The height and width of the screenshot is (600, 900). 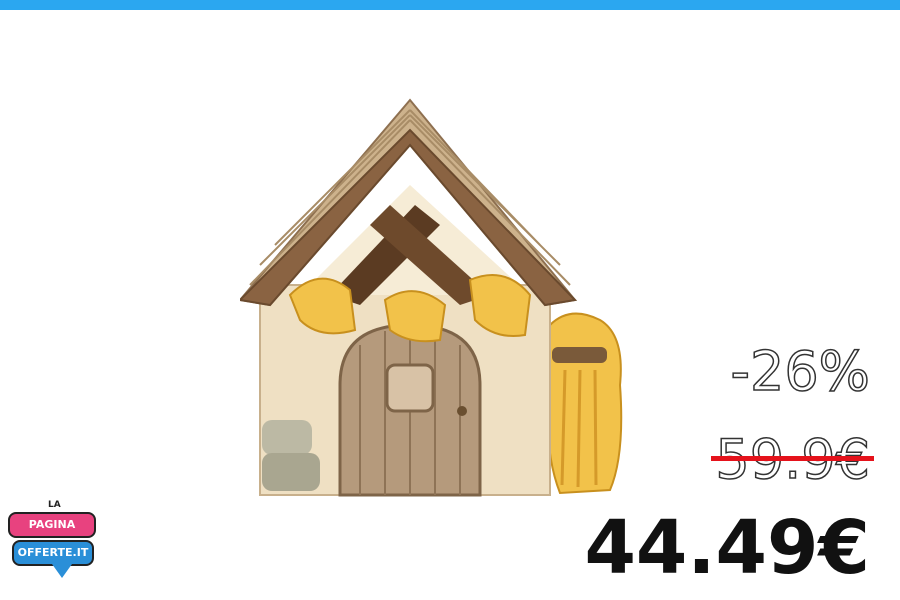 What do you see at coordinates (727, 548) in the screenshot?
I see `new-price: 44.49€` at bounding box center [727, 548].